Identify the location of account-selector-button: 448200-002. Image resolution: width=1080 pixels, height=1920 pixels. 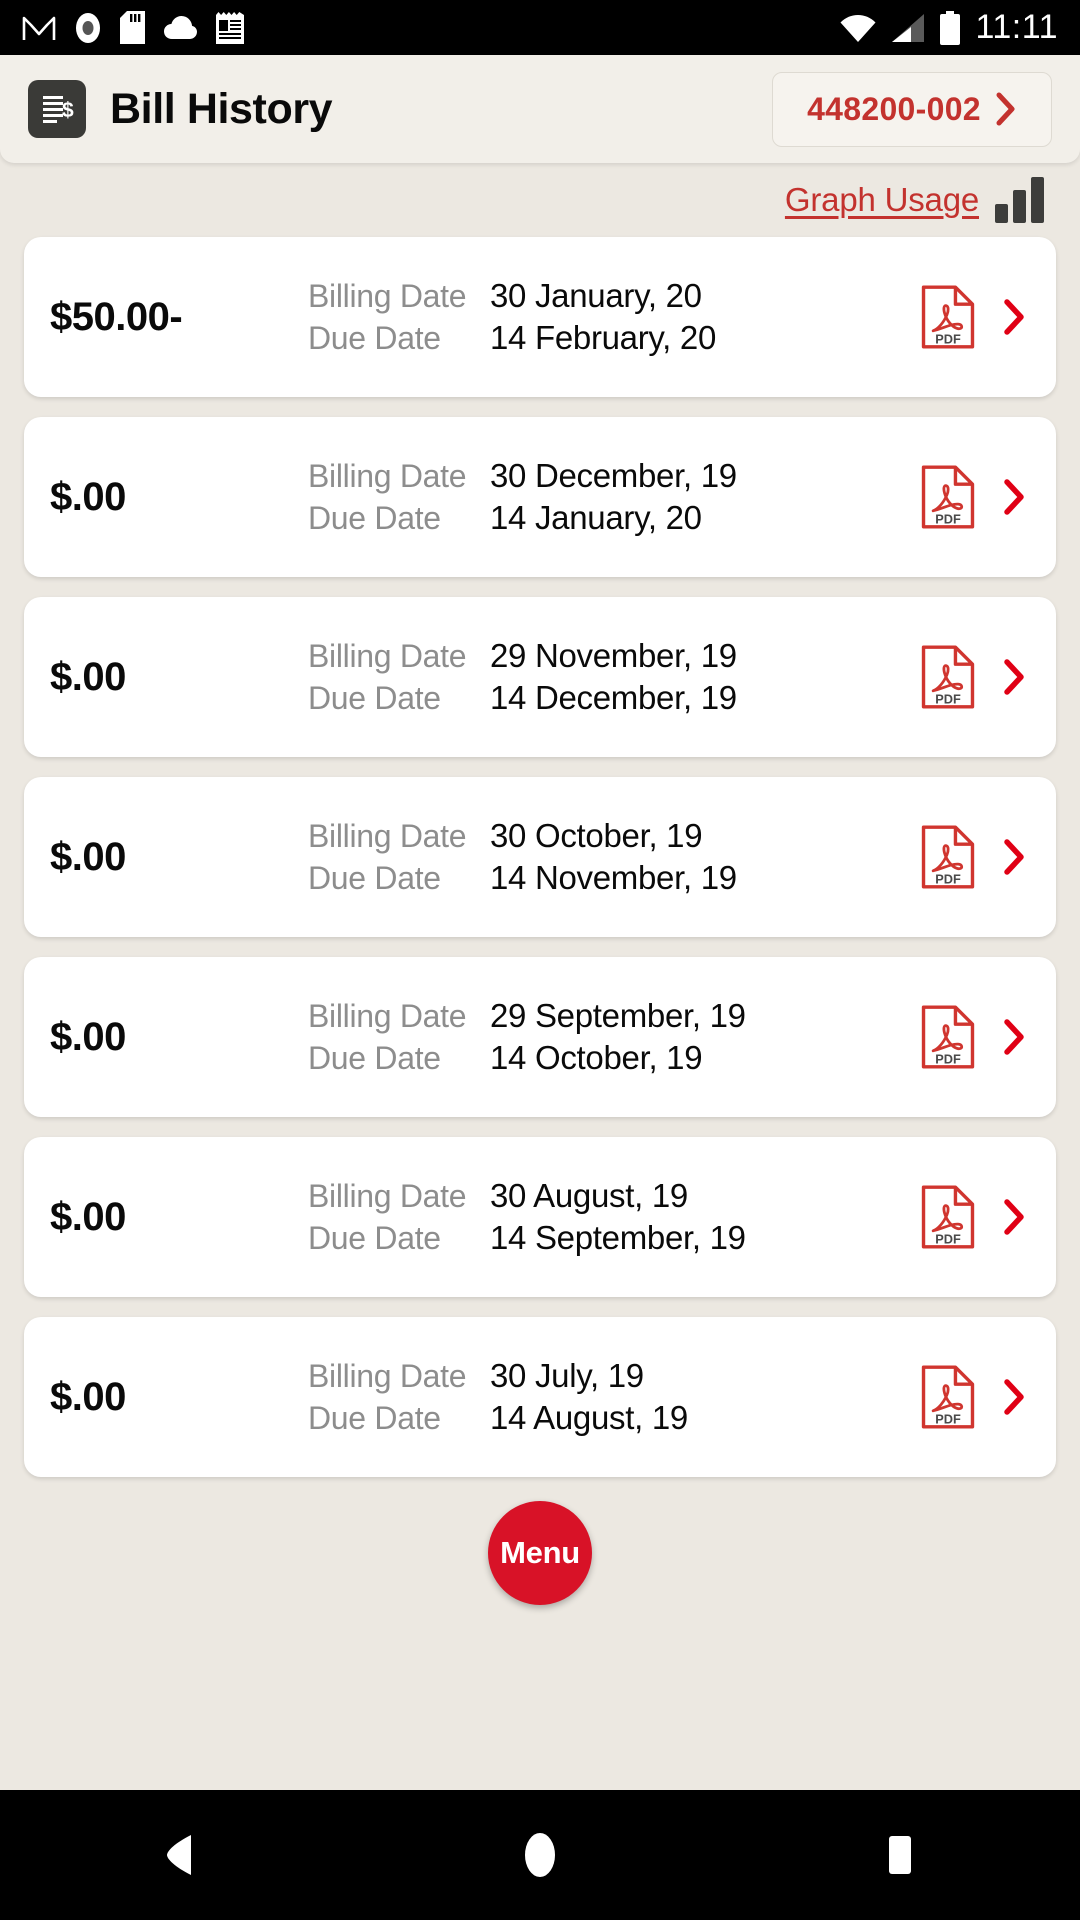
(912, 109).